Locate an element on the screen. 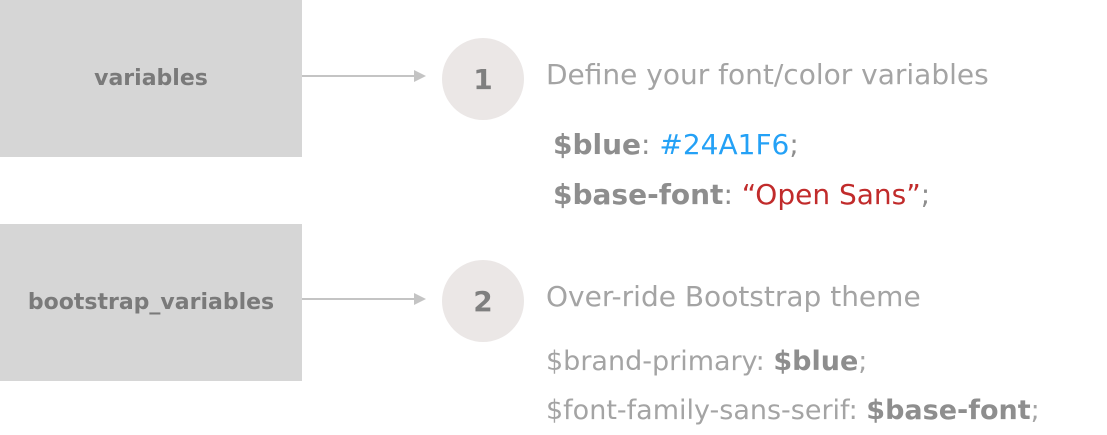  step-1-number: 1 is located at coordinates (483, 79).